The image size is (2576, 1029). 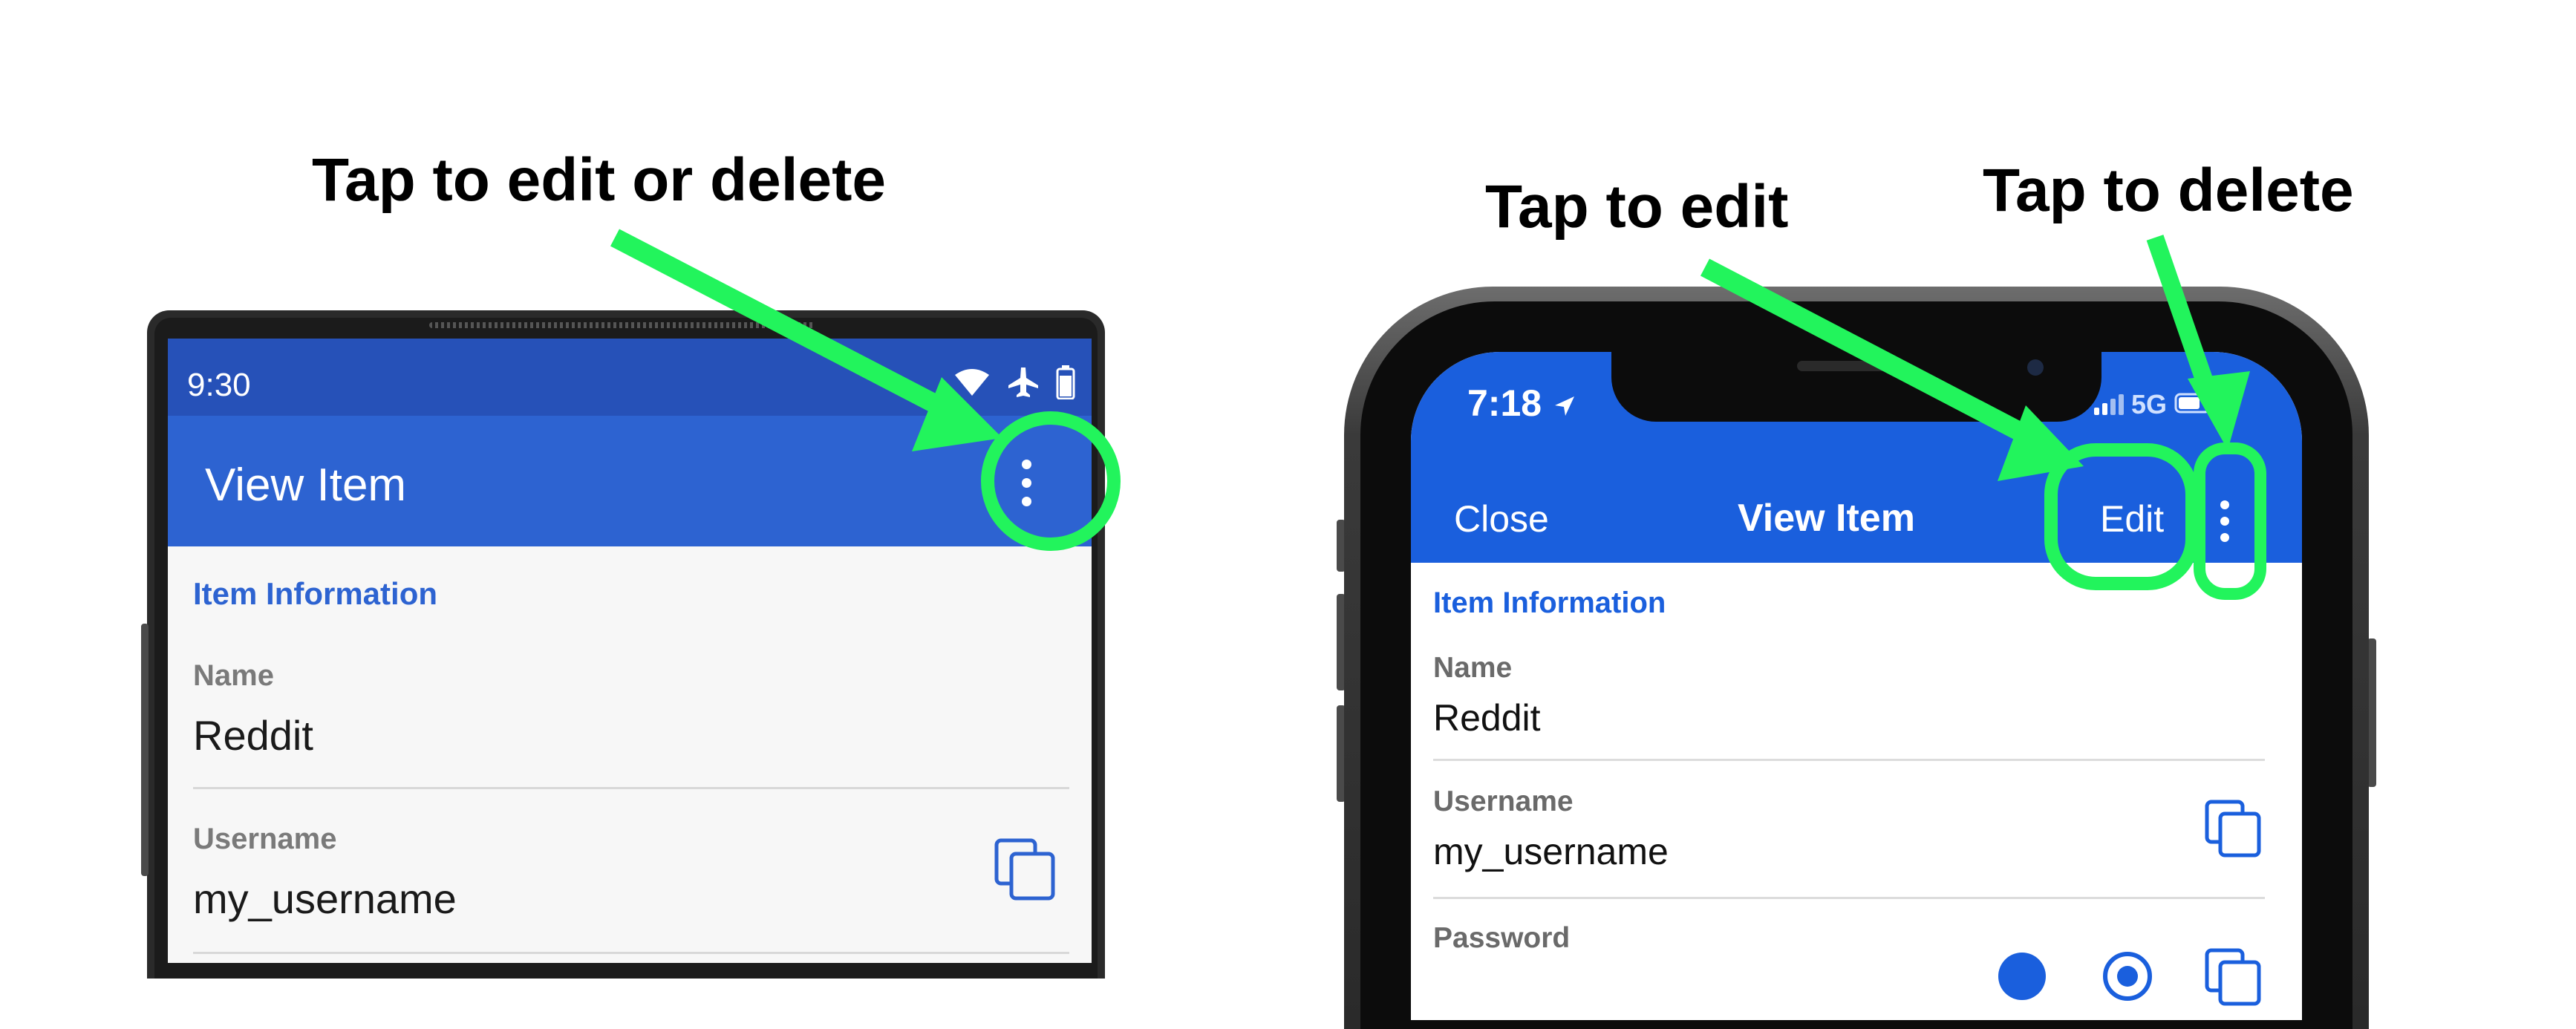 I want to click on status-indicators: 5G, so click(x=2155, y=404).